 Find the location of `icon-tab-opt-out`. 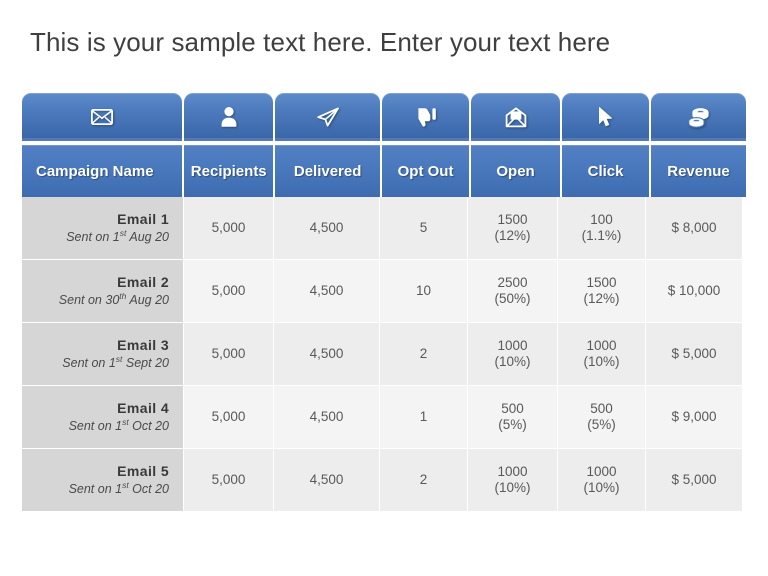

icon-tab-opt-out is located at coordinates (426, 117).